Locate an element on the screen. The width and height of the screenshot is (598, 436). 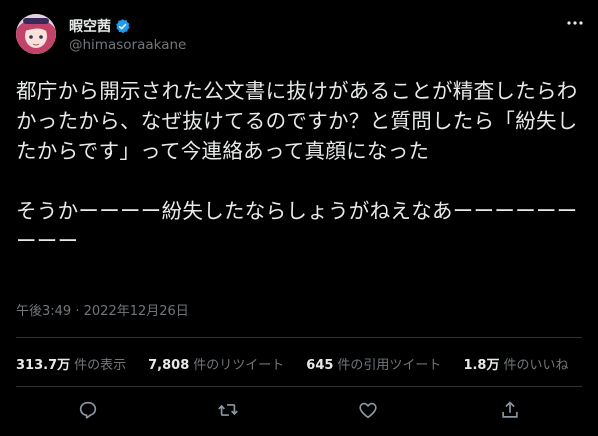
stat-retweets: 7,808 件のリツイート is located at coordinates (216, 363).